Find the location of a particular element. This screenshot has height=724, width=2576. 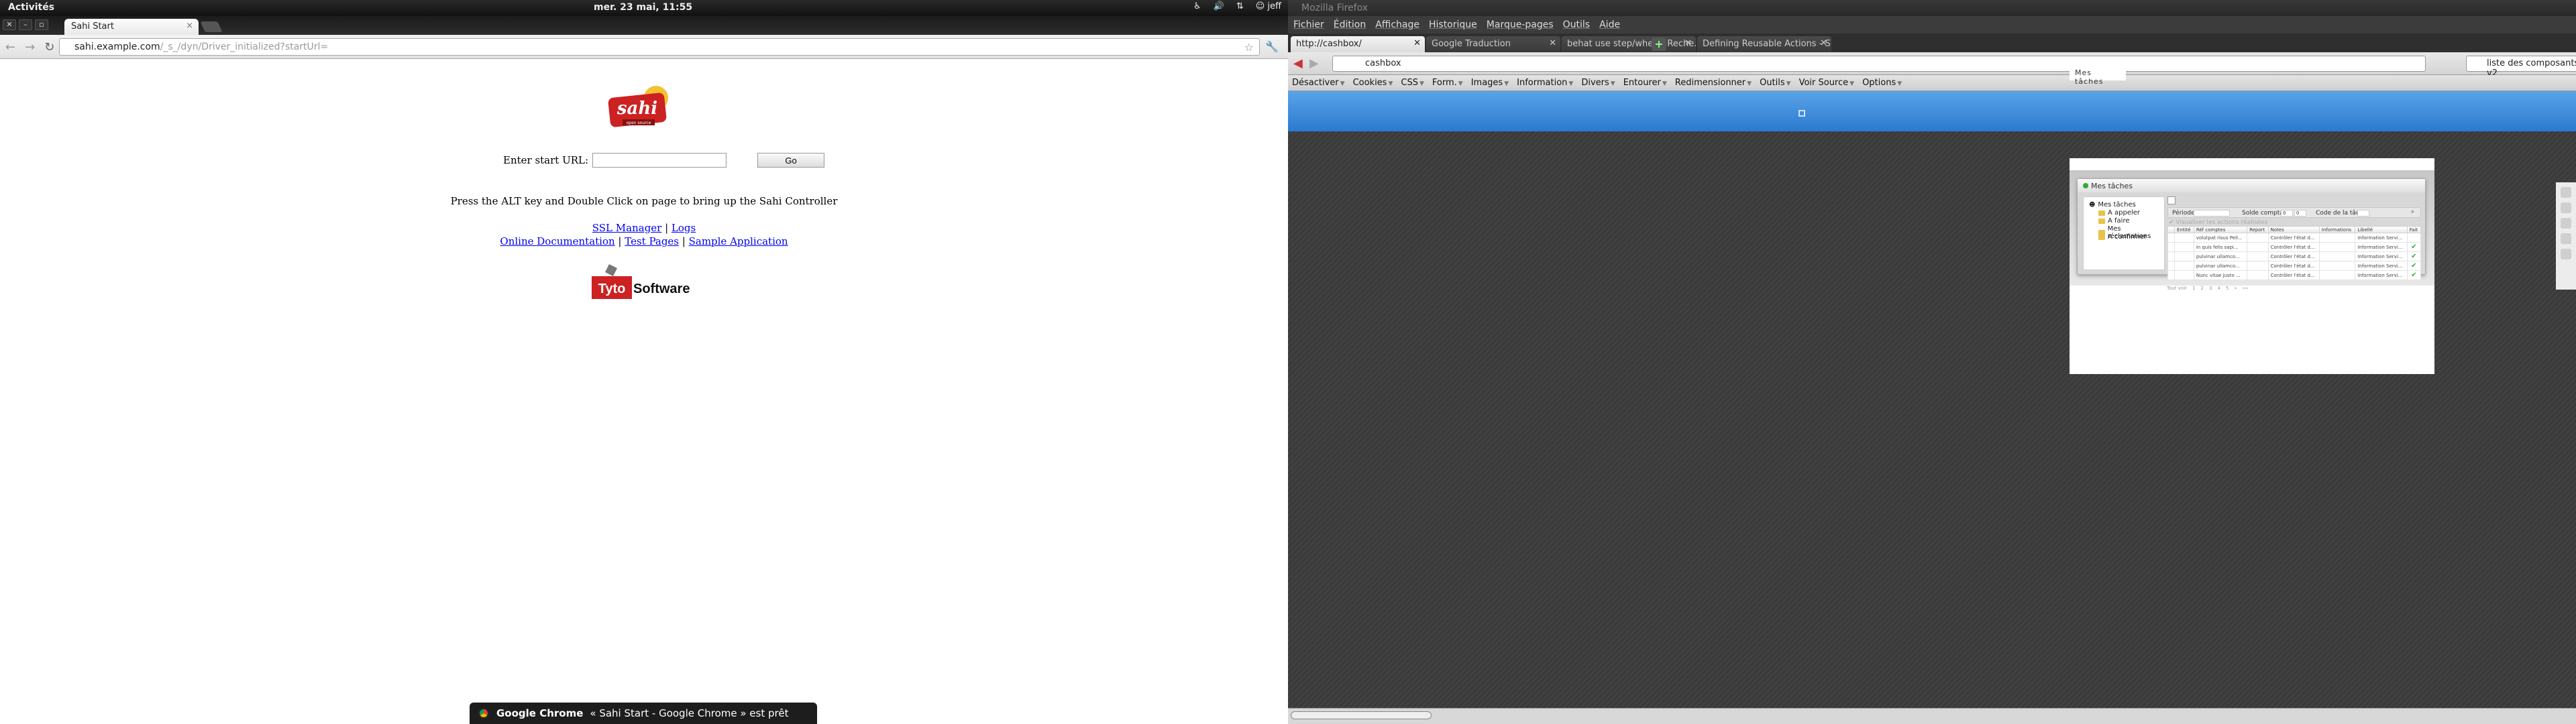

tree-item-a-confirmer: A confirmer is located at coordinates (2122, 237).